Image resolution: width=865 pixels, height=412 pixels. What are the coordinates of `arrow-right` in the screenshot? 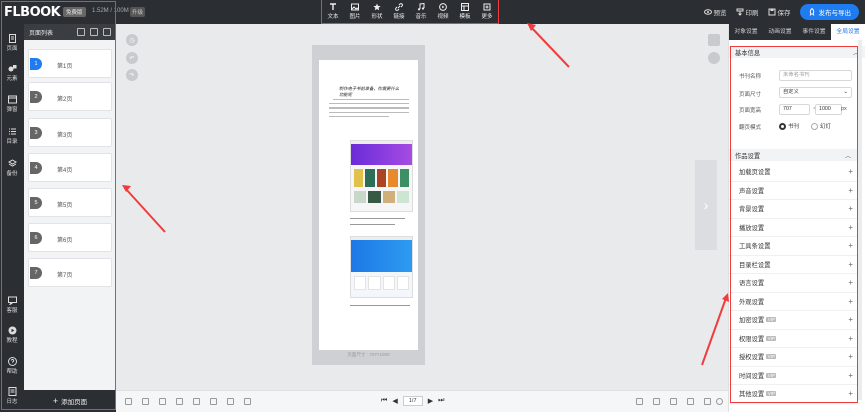 It's located at (714, 331).